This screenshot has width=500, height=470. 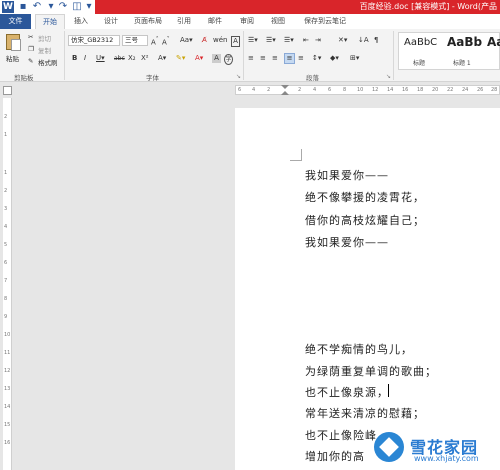 What do you see at coordinates (180, 58) in the screenshot?
I see `highlight-icon: ✎▾` at bounding box center [180, 58].